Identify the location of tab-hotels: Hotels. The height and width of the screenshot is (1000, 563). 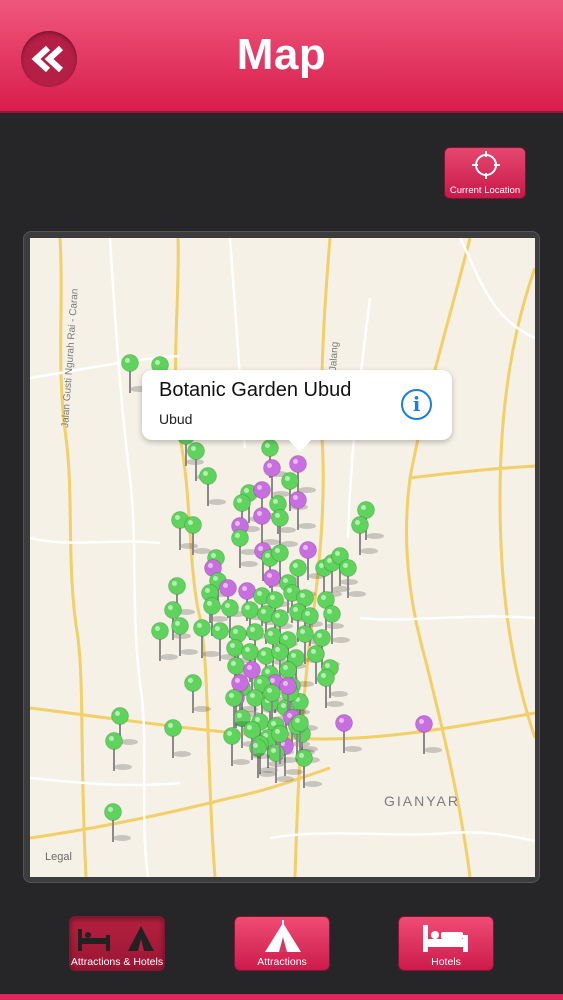
(446, 943).